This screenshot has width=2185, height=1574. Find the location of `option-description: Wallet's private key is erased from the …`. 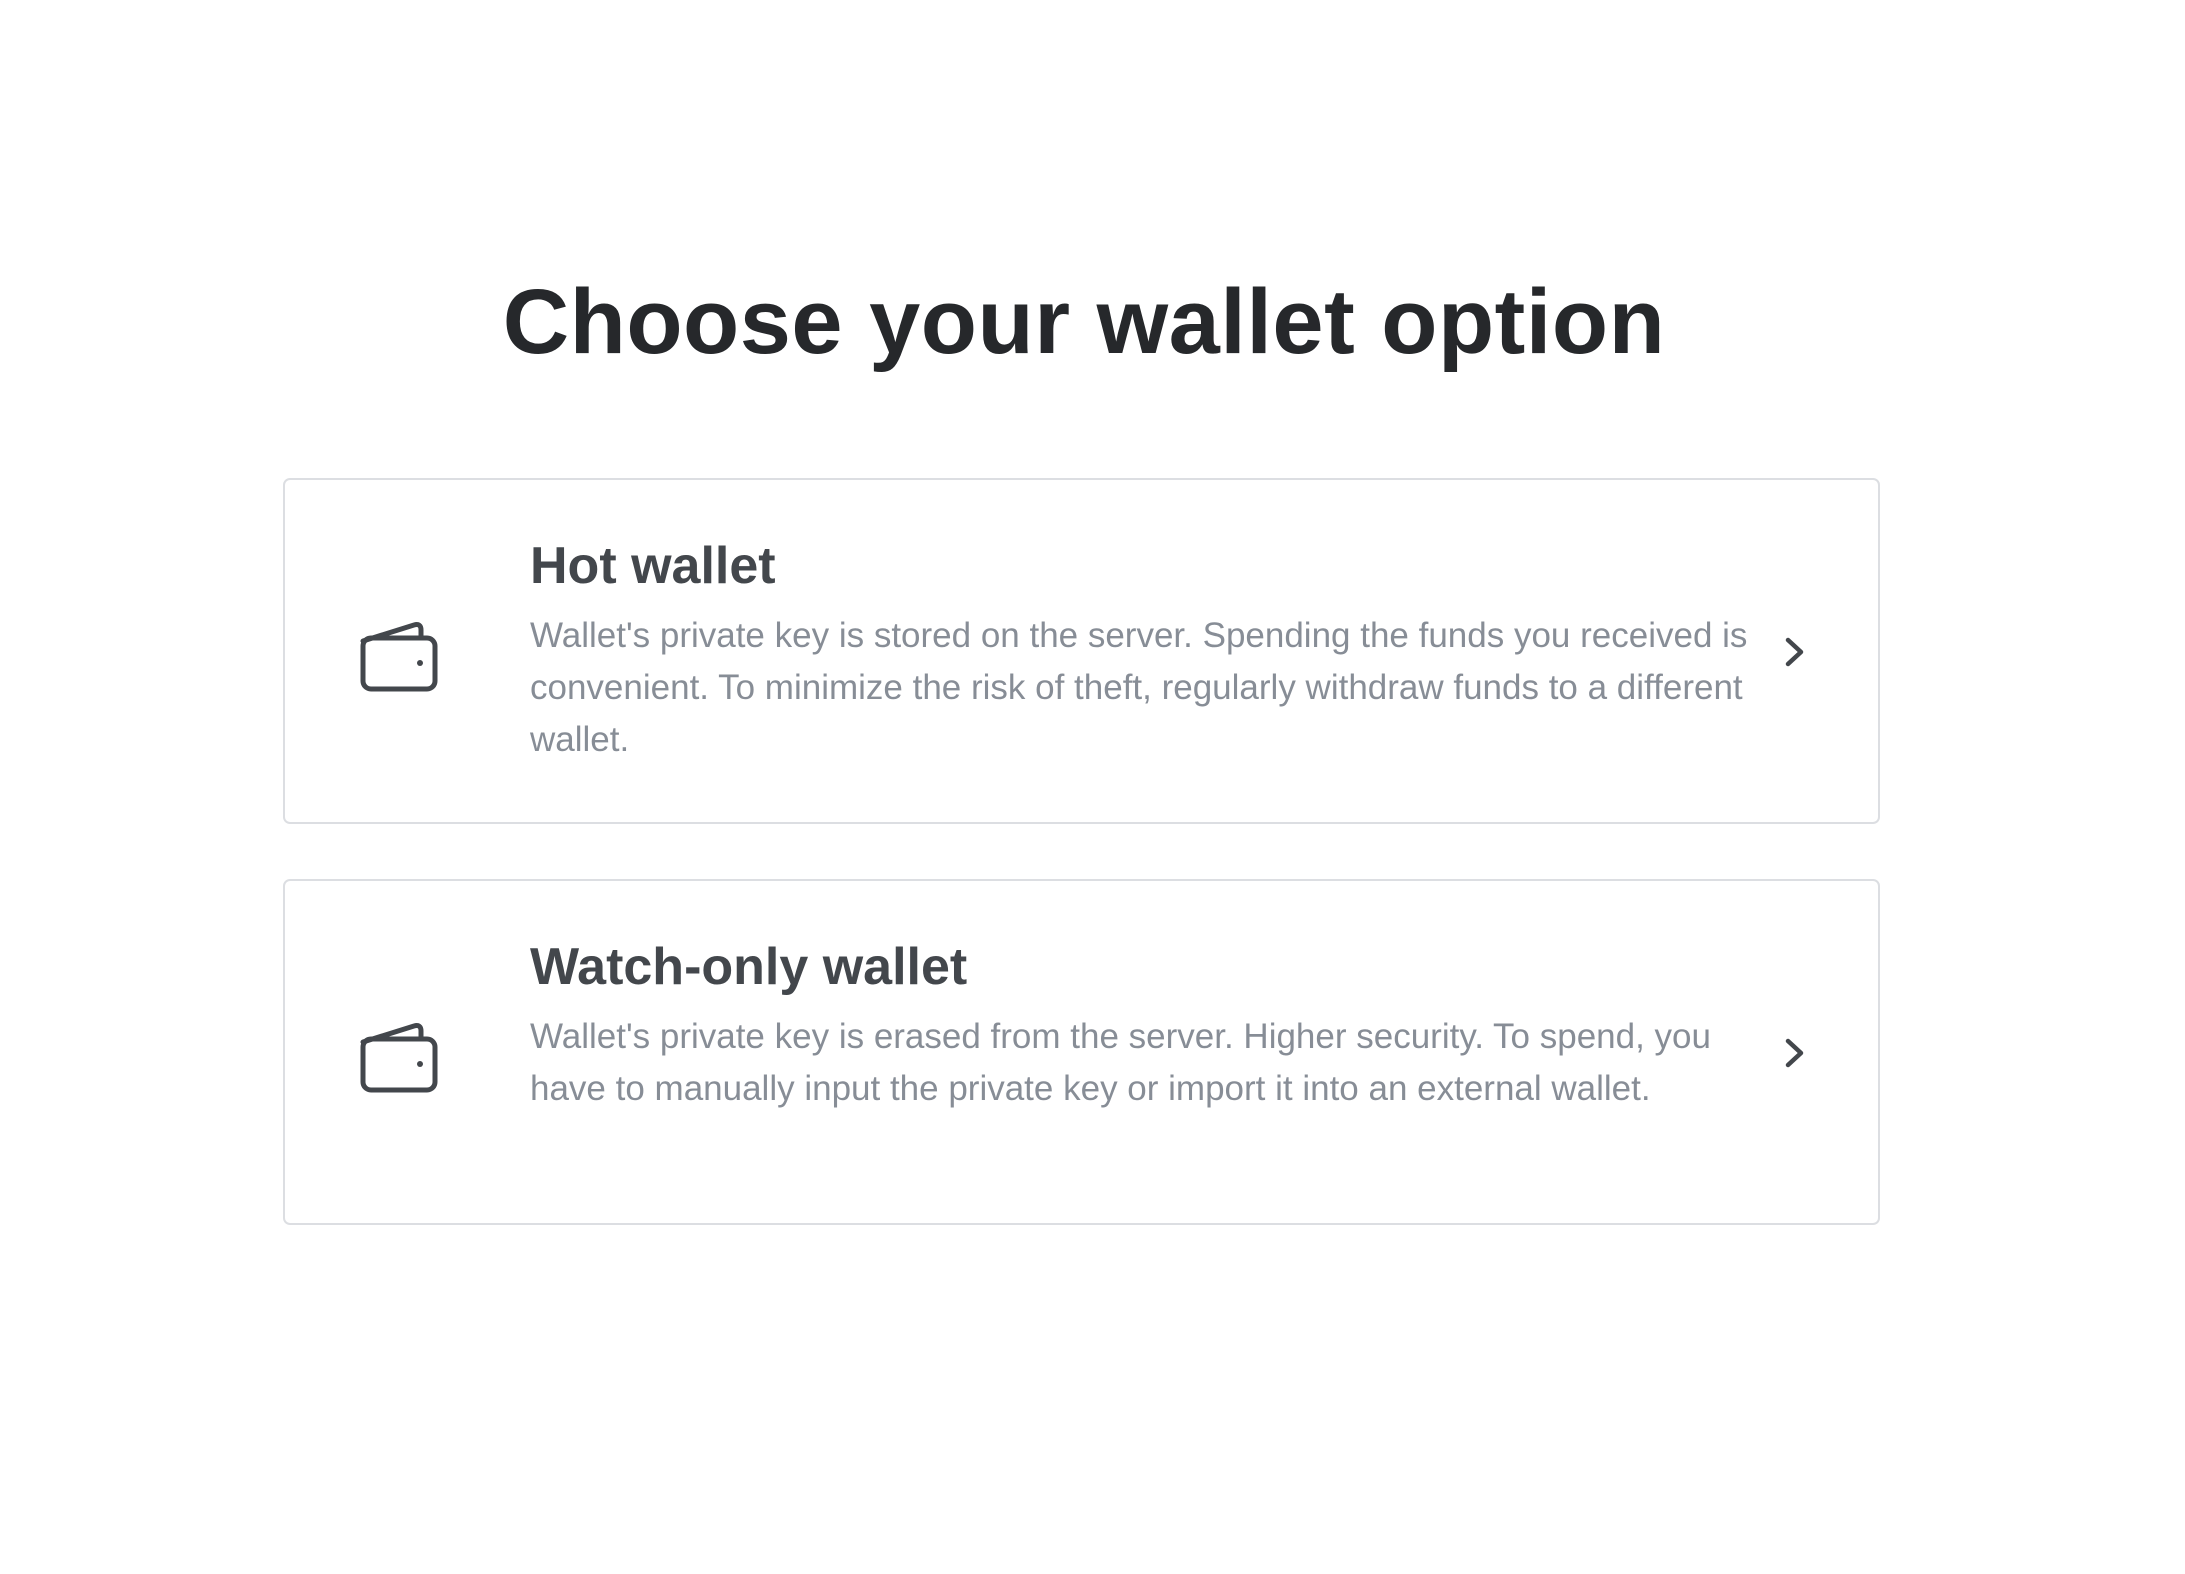

option-description: Wallet's private key is erased from the … is located at coordinates (1120, 1062).